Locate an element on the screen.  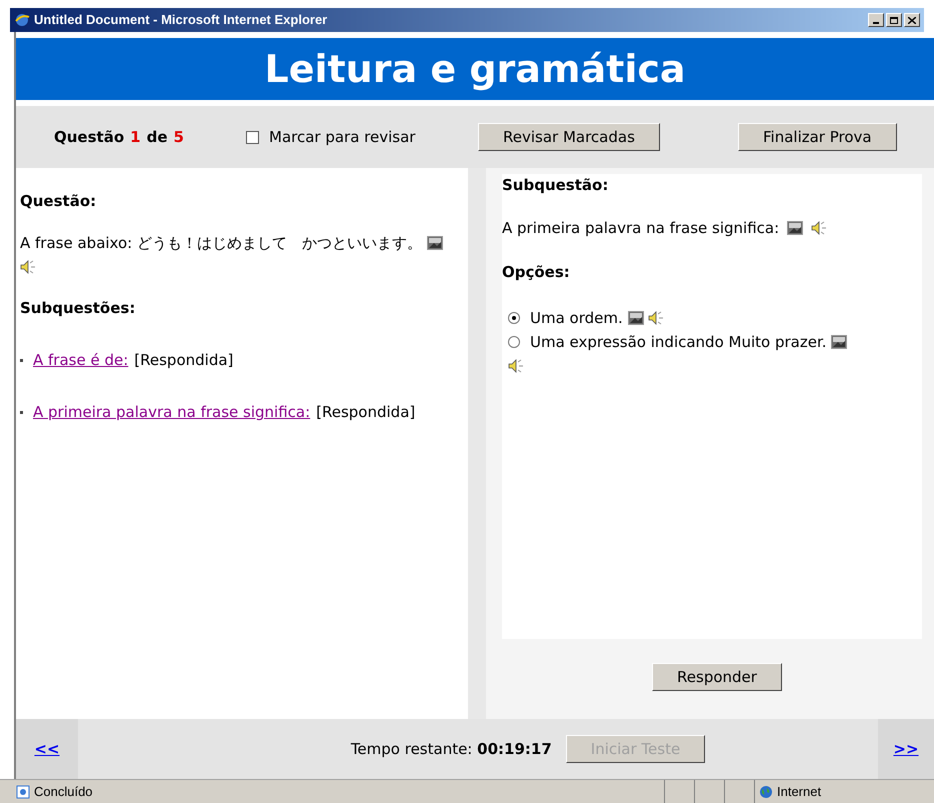
option-label: Uma ordem. is located at coordinates (576, 317).